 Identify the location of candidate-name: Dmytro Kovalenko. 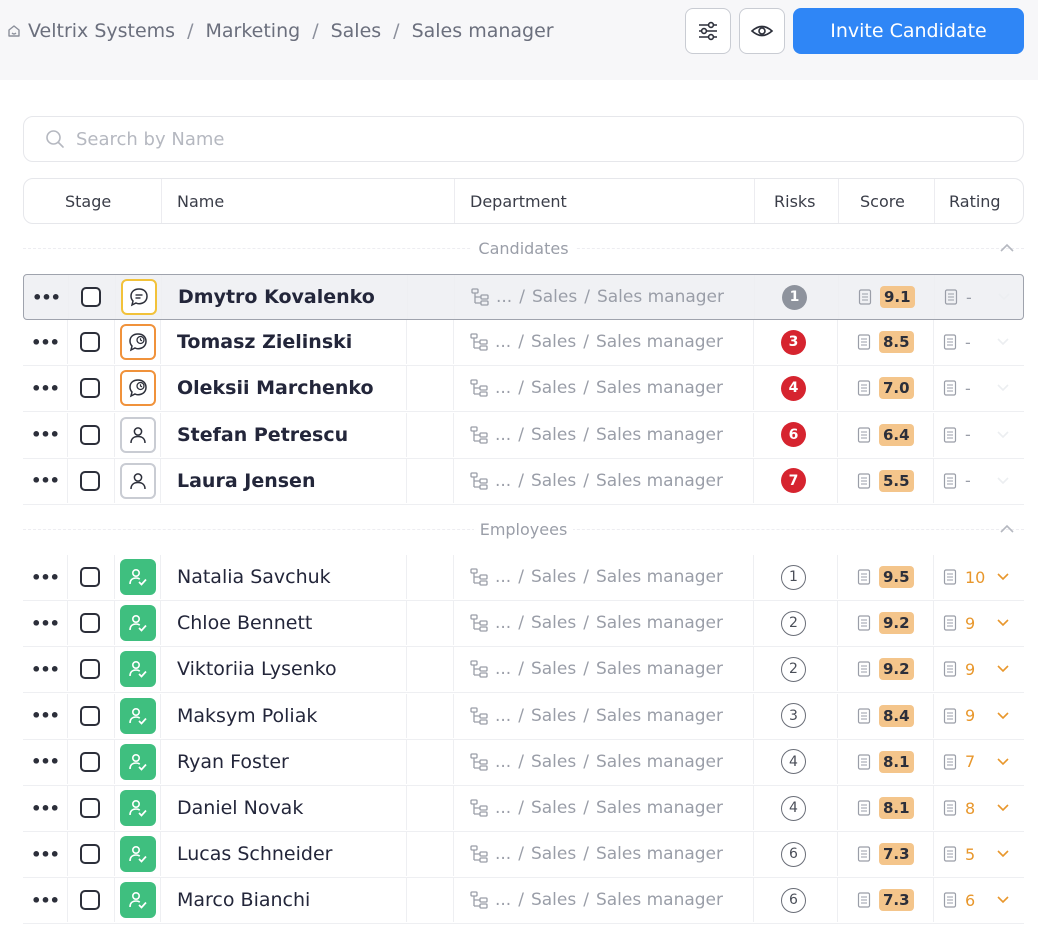
(276, 297).